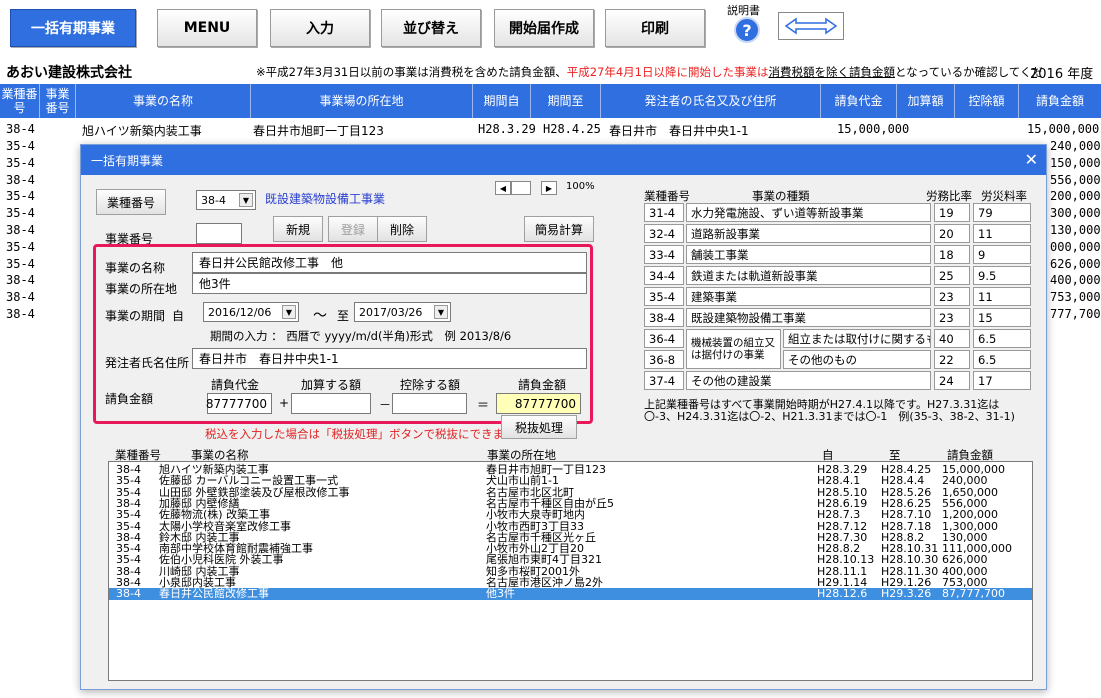 The height and width of the screenshot is (698, 1101). I want to click on zoom-level: 100%, so click(580, 186).